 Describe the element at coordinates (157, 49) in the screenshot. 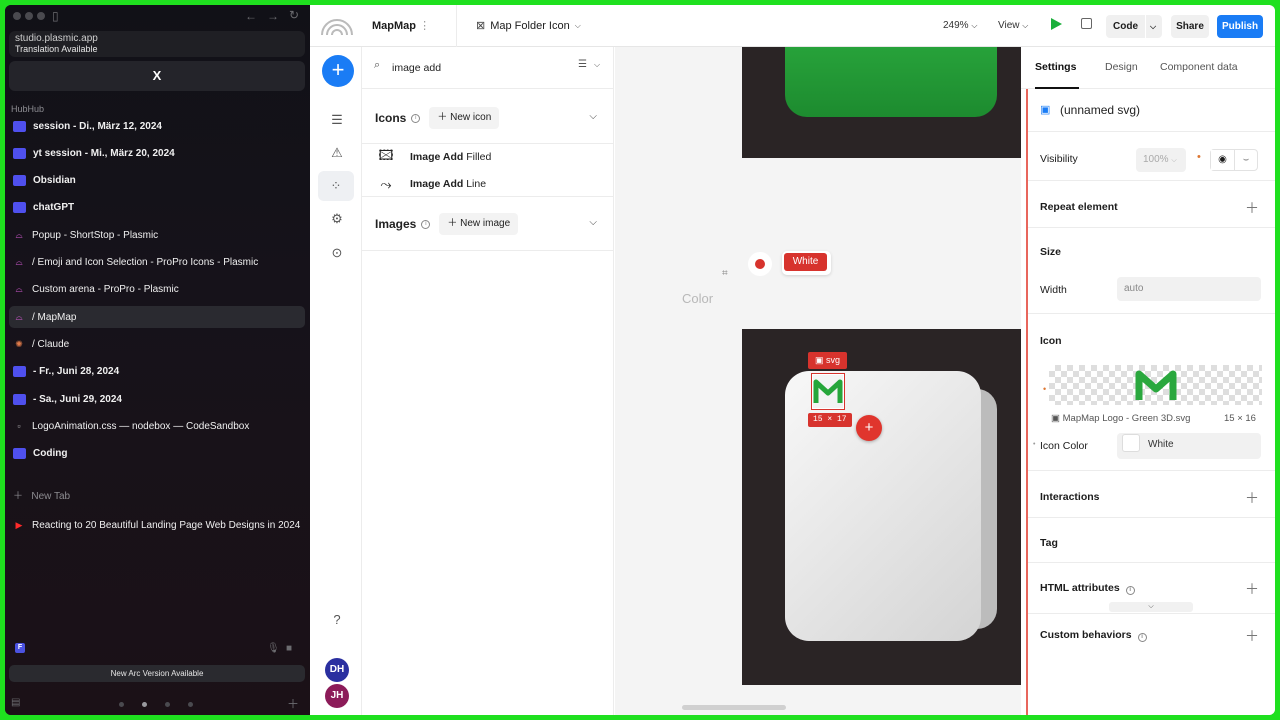

I see `translation-notice: Translation Available` at that location.